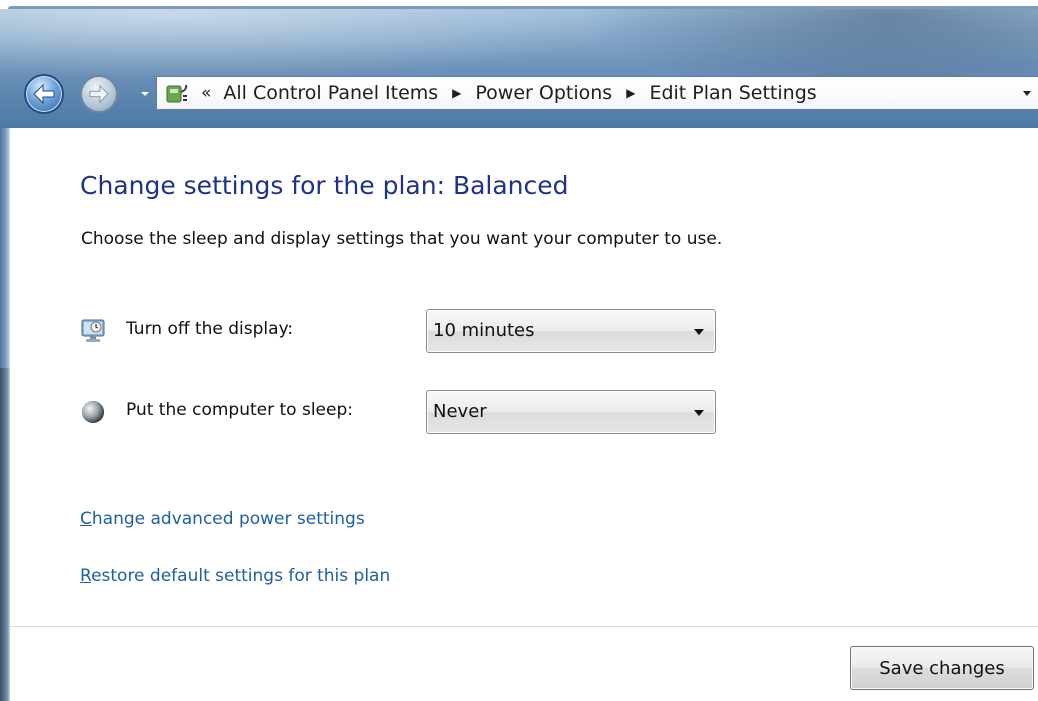 The image size is (1038, 701). Describe the element at coordinates (330, 93) in the screenshot. I see `breadcrumb-item-control-panel: All Control Panel Items` at that location.